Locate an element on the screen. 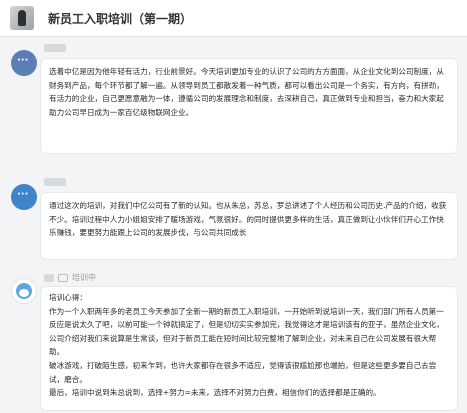  chat-title: 新员工入职培训（第一期） is located at coordinates (120, 19).